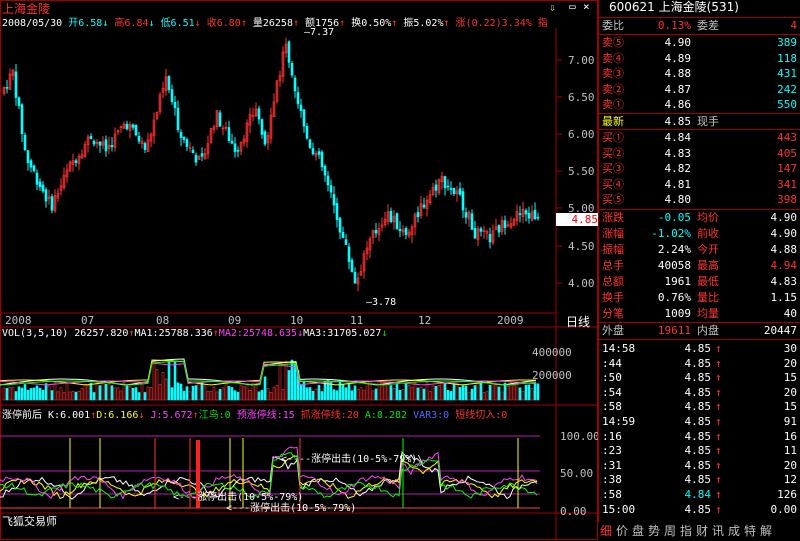  I want to click on buy-level-qty: 398, so click(787, 200).